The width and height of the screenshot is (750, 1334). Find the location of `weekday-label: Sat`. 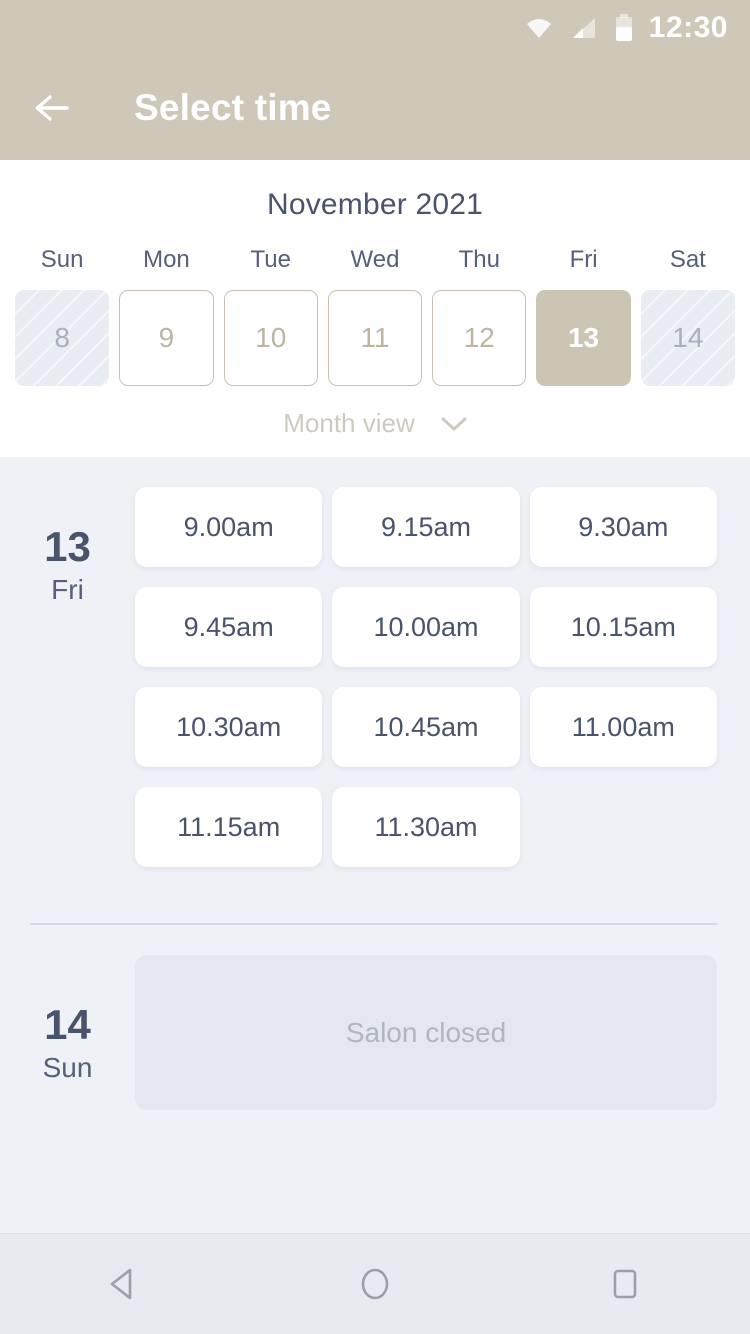

weekday-label: Sat is located at coordinates (687, 259).